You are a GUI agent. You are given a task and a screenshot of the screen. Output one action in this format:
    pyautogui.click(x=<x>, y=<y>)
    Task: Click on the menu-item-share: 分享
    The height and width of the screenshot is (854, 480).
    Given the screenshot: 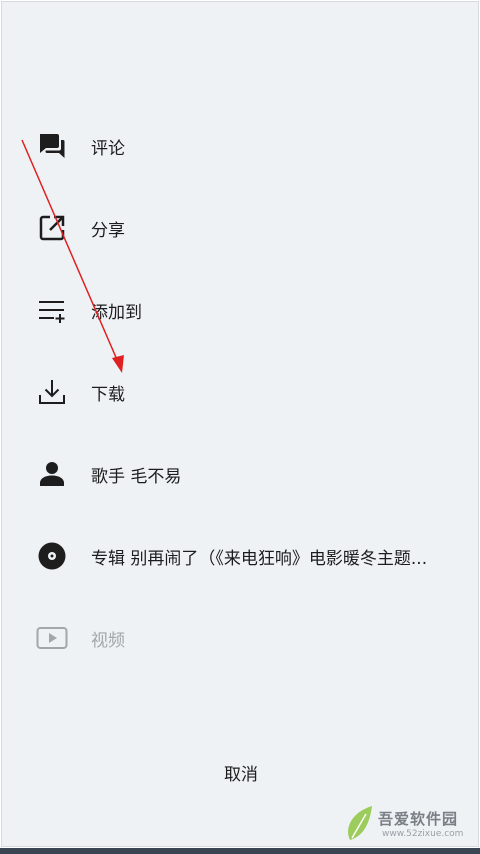 What is the action you would take?
    pyautogui.click(x=241, y=228)
    